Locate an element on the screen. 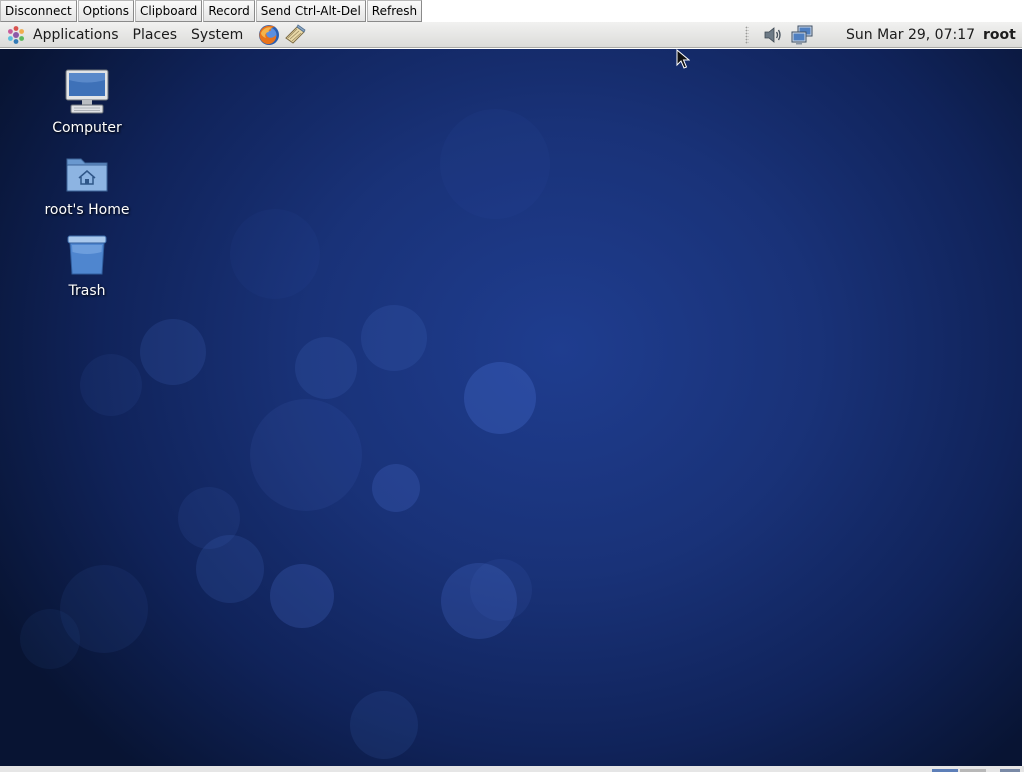 This screenshot has height=772, width=1024. refresh-button: Refresh is located at coordinates (394, 11).